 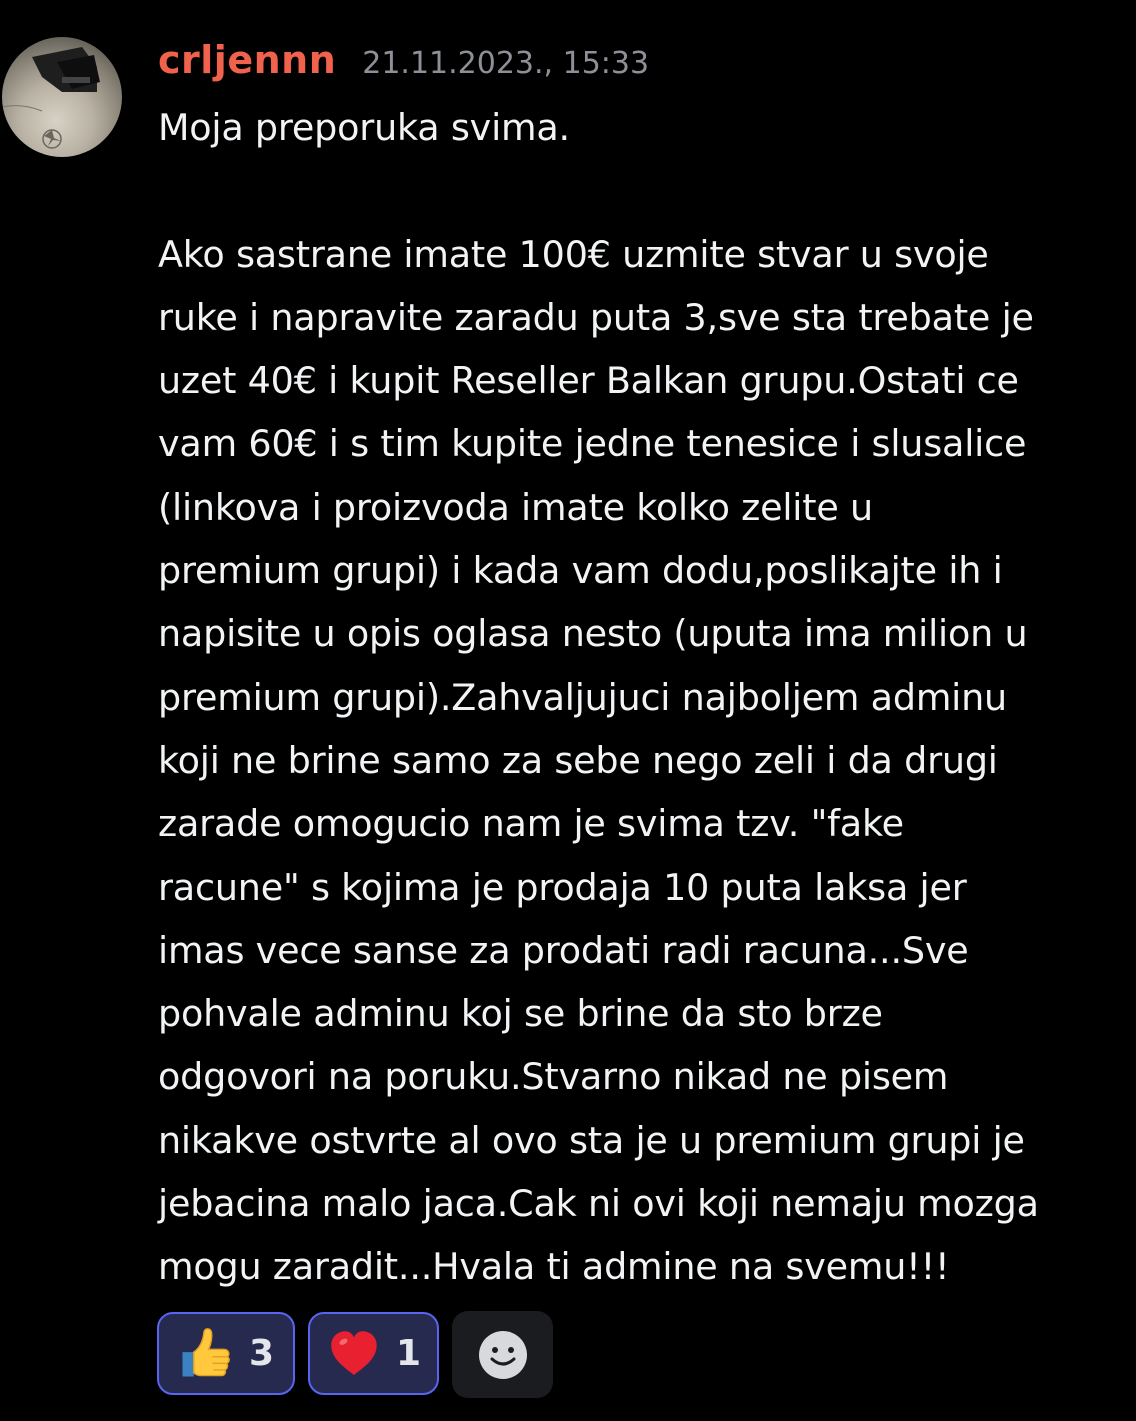 I want to click on add-reaction-button, so click(x=502, y=1354).